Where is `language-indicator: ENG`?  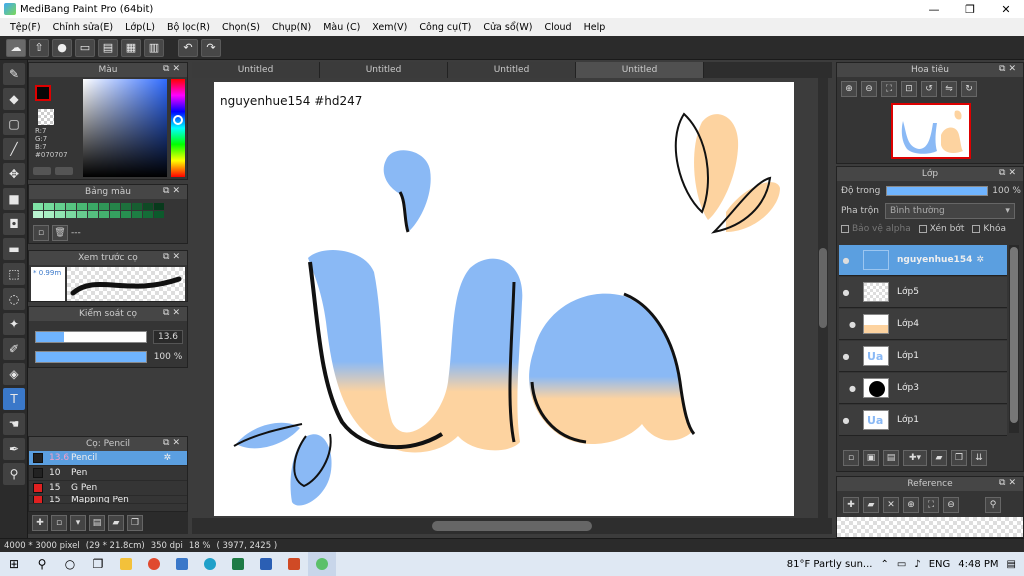 language-indicator: ENG is located at coordinates (940, 564).